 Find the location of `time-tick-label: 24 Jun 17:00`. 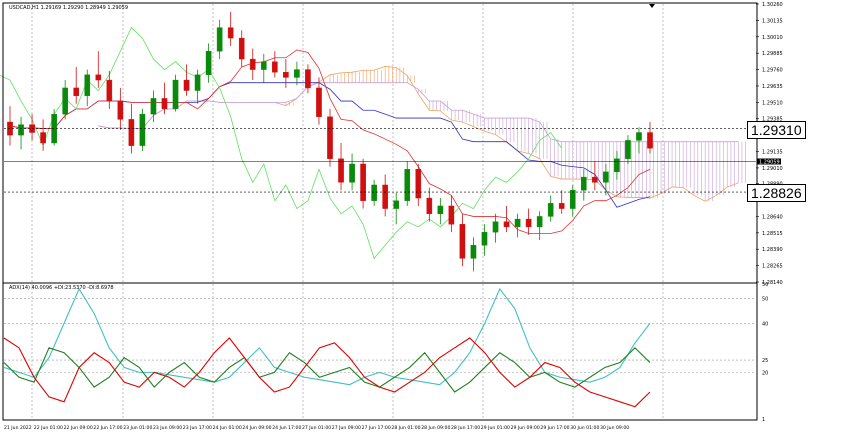

time-tick-label: 24 Jun 17:00 is located at coordinates (286, 428).